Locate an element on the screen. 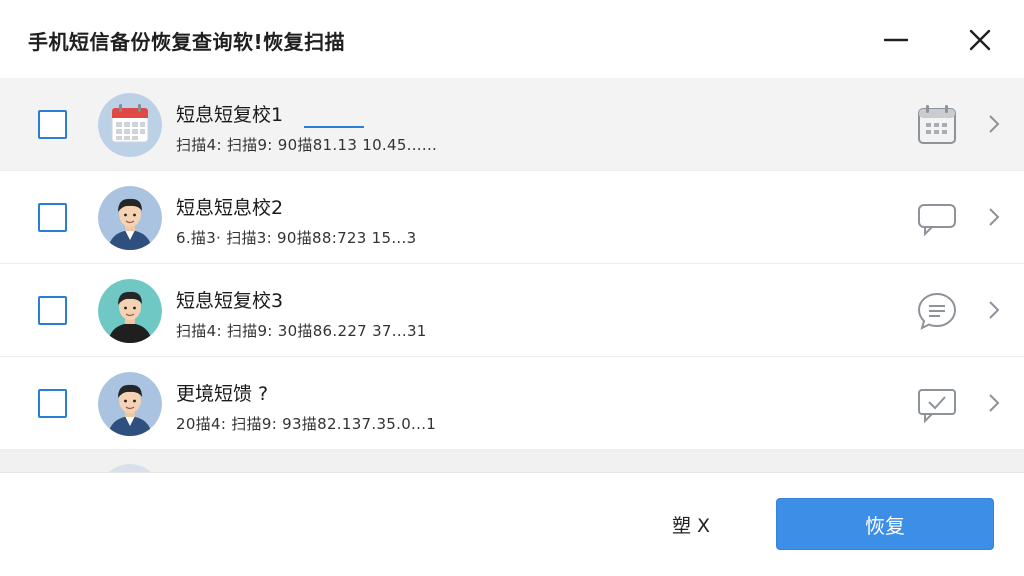  list-item-partial is located at coordinates (512, 461).